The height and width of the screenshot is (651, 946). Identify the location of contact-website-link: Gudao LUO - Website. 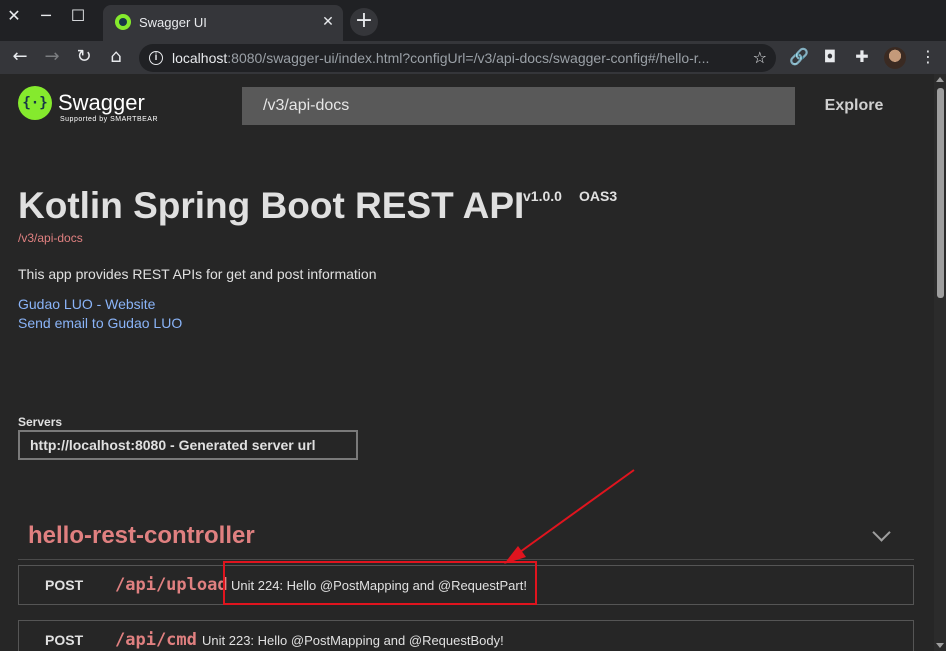
(86, 304).